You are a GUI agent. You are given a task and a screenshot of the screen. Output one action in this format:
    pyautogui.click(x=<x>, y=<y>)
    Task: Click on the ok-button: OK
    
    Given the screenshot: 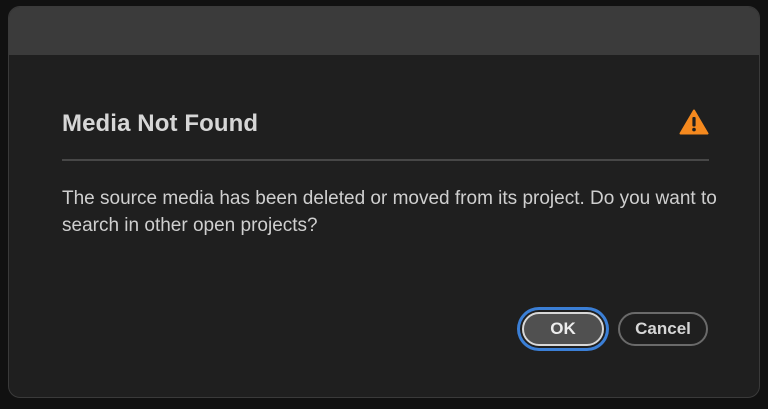 What is the action you would take?
    pyautogui.click(x=563, y=329)
    